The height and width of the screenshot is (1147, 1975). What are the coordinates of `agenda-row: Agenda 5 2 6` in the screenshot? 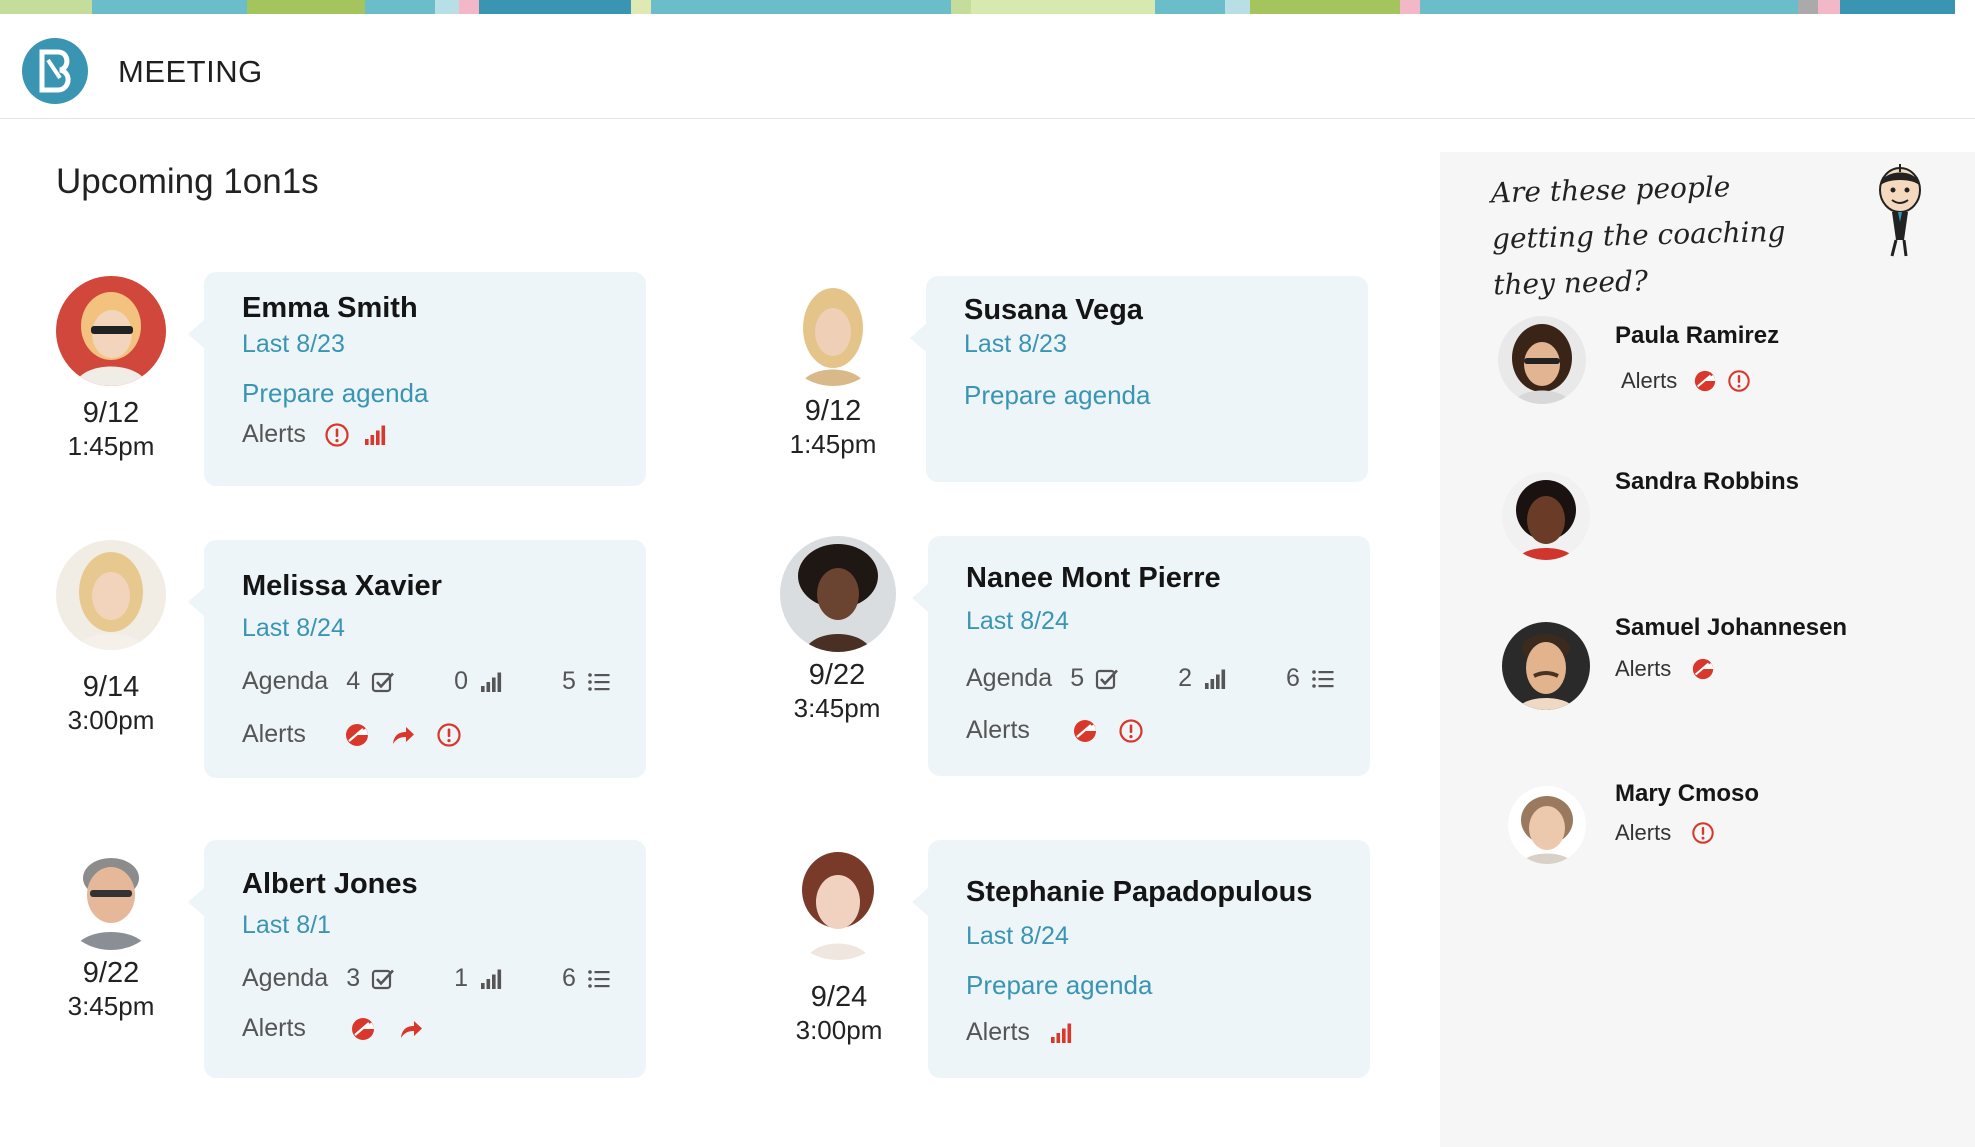 It's located at (1151, 678).